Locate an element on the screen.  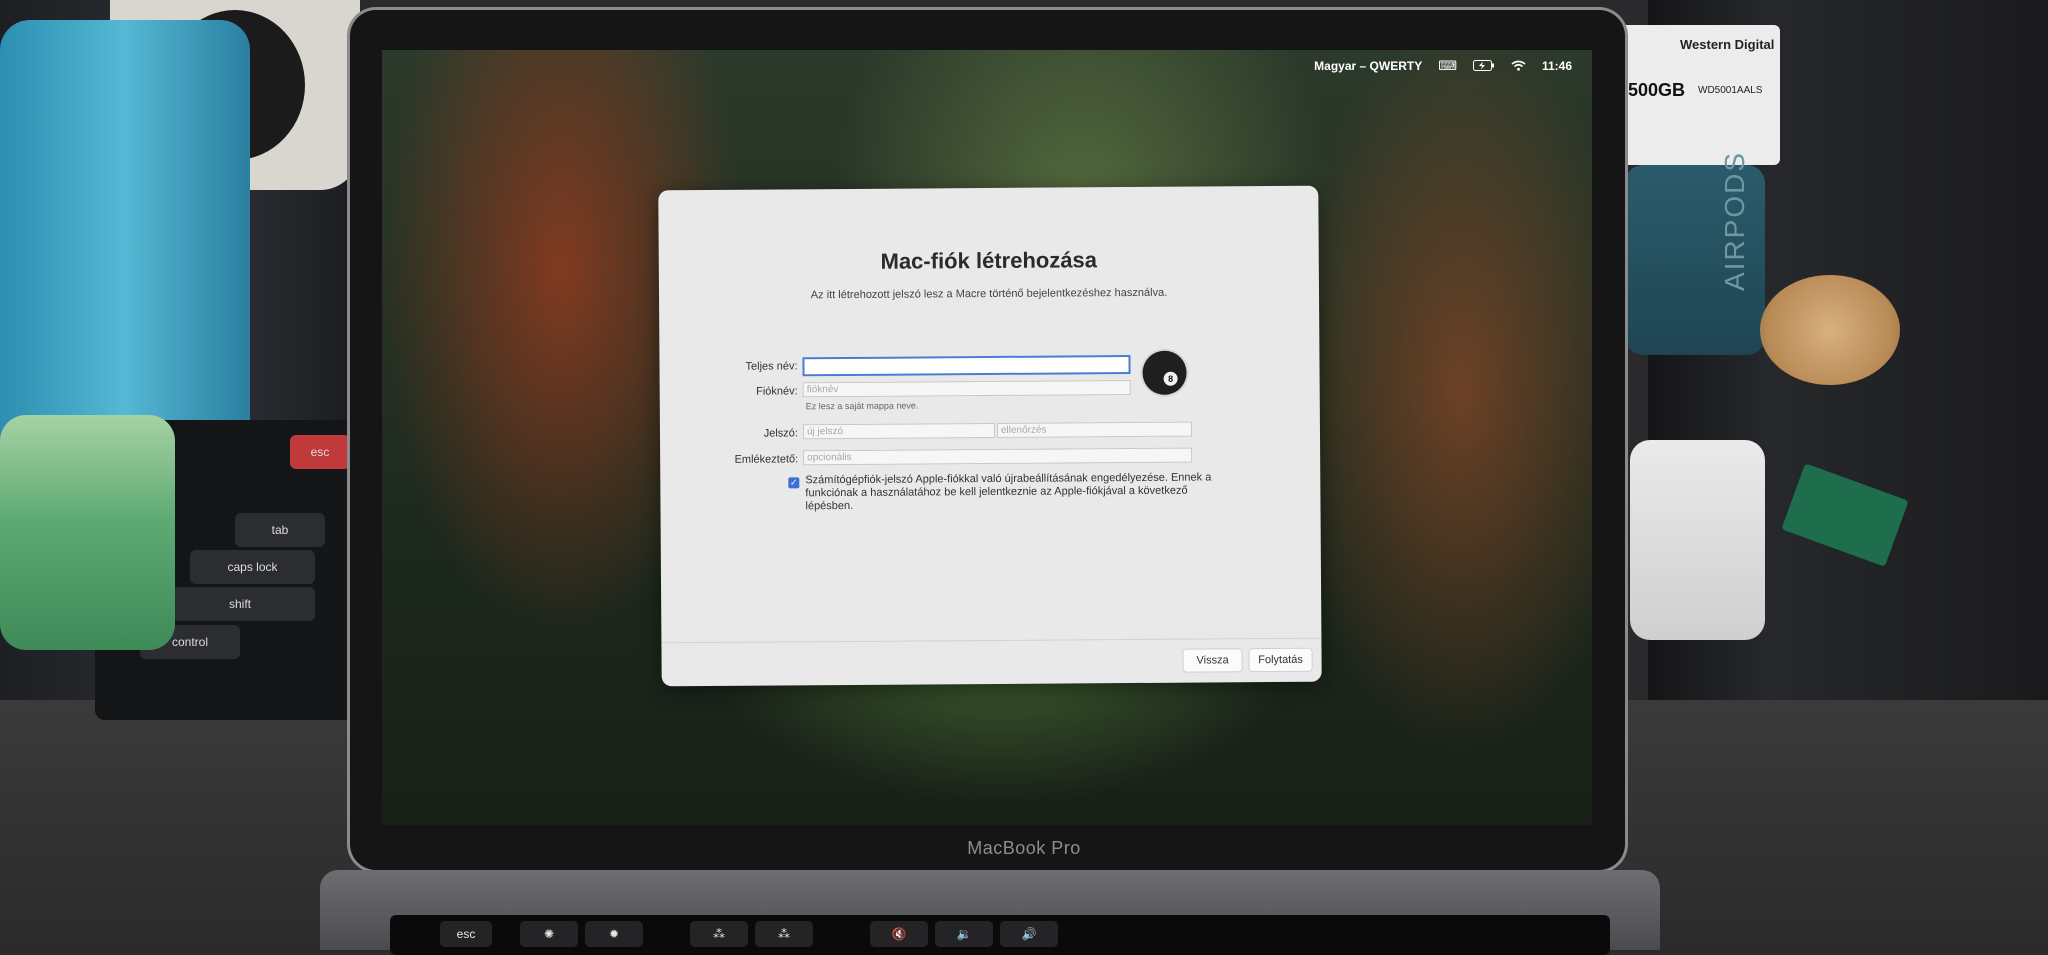
apple-reset-checkbox: ✓ is located at coordinates (794, 483).